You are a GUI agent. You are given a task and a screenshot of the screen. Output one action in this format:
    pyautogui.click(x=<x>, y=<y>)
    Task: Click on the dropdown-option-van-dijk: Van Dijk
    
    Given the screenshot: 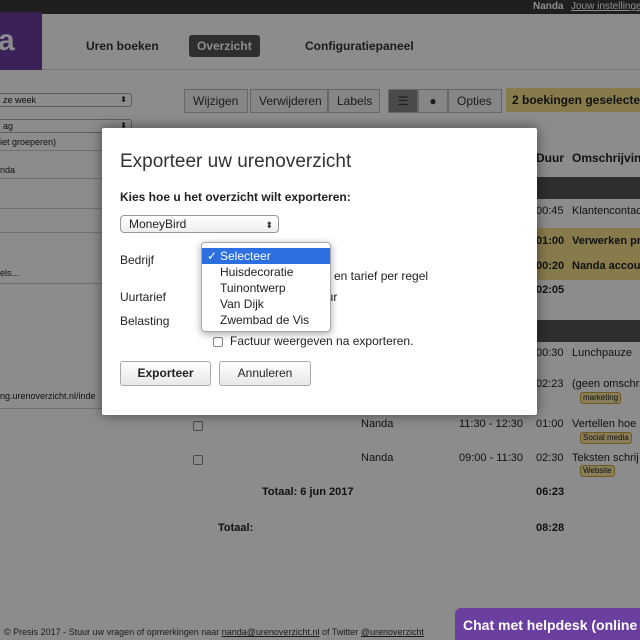 What is the action you would take?
    pyautogui.click(x=266, y=304)
    